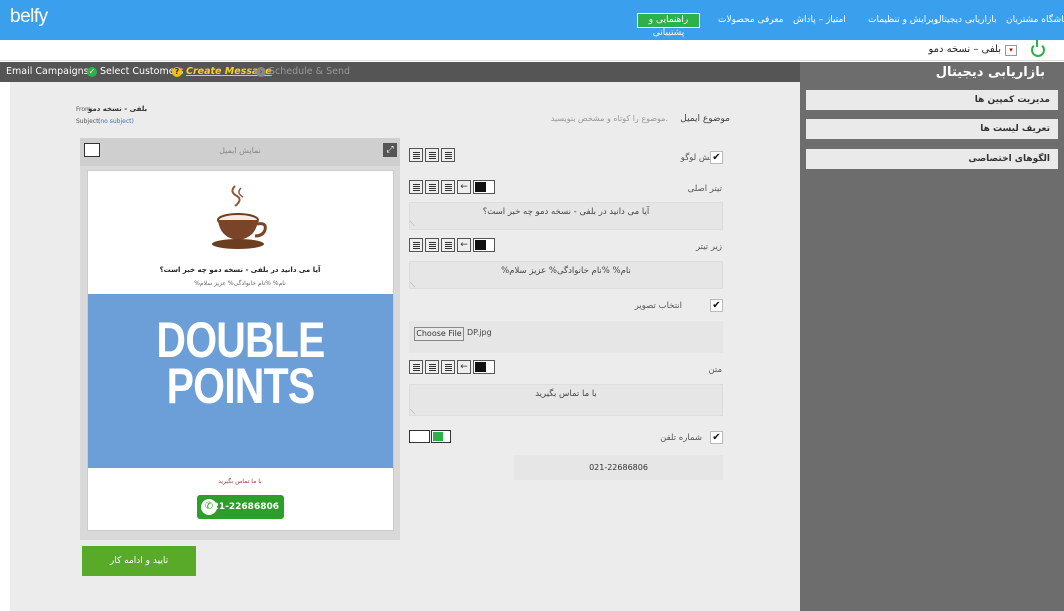 This screenshot has width=1064, height=611. What do you see at coordinates (92, 72) in the screenshot?
I see `check-icon: ✓` at bounding box center [92, 72].